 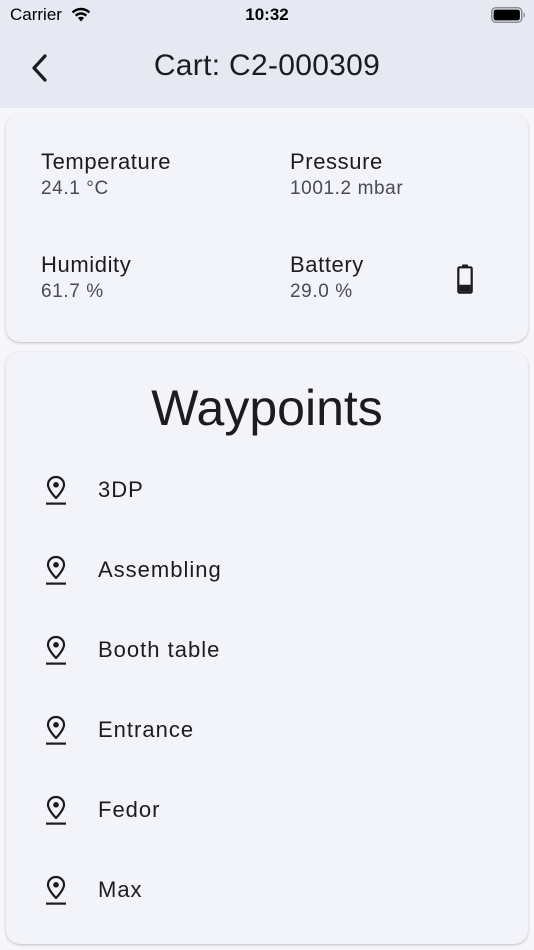 I want to click on pressure-reading: Pressure 1001.2 mbar, so click(x=346, y=175).